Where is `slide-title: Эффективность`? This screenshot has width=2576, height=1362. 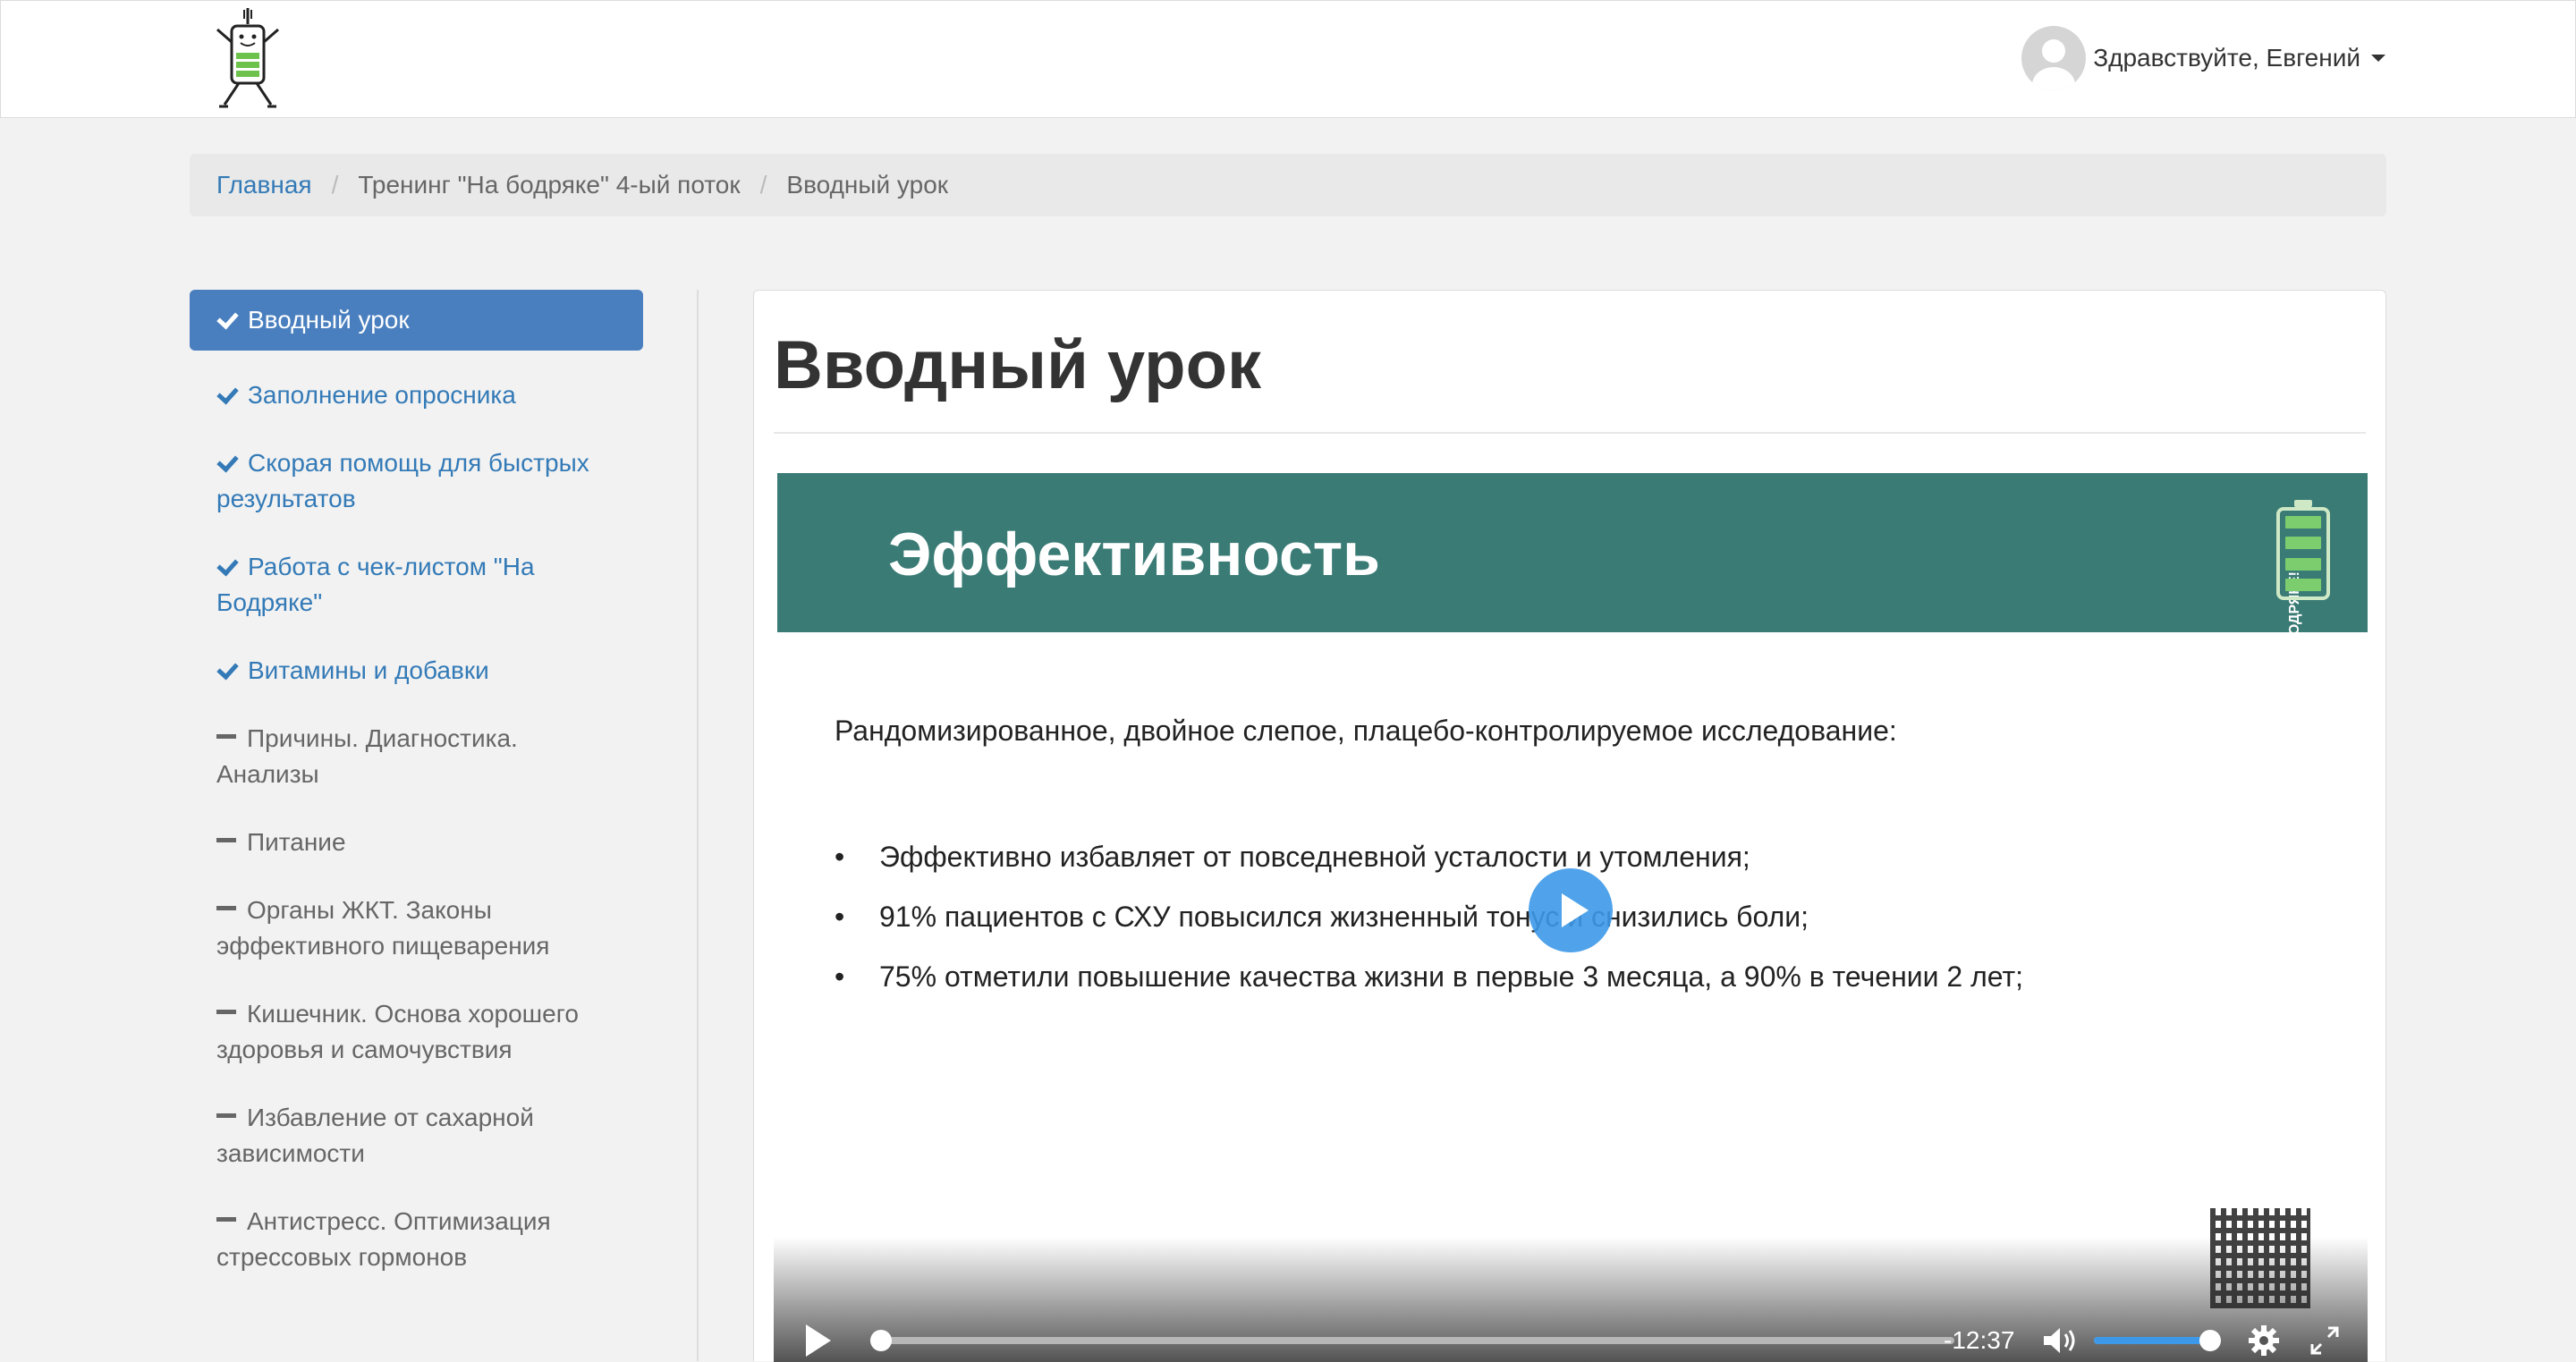 slide-title: Эффективность is located at coordinates (1134, 554).